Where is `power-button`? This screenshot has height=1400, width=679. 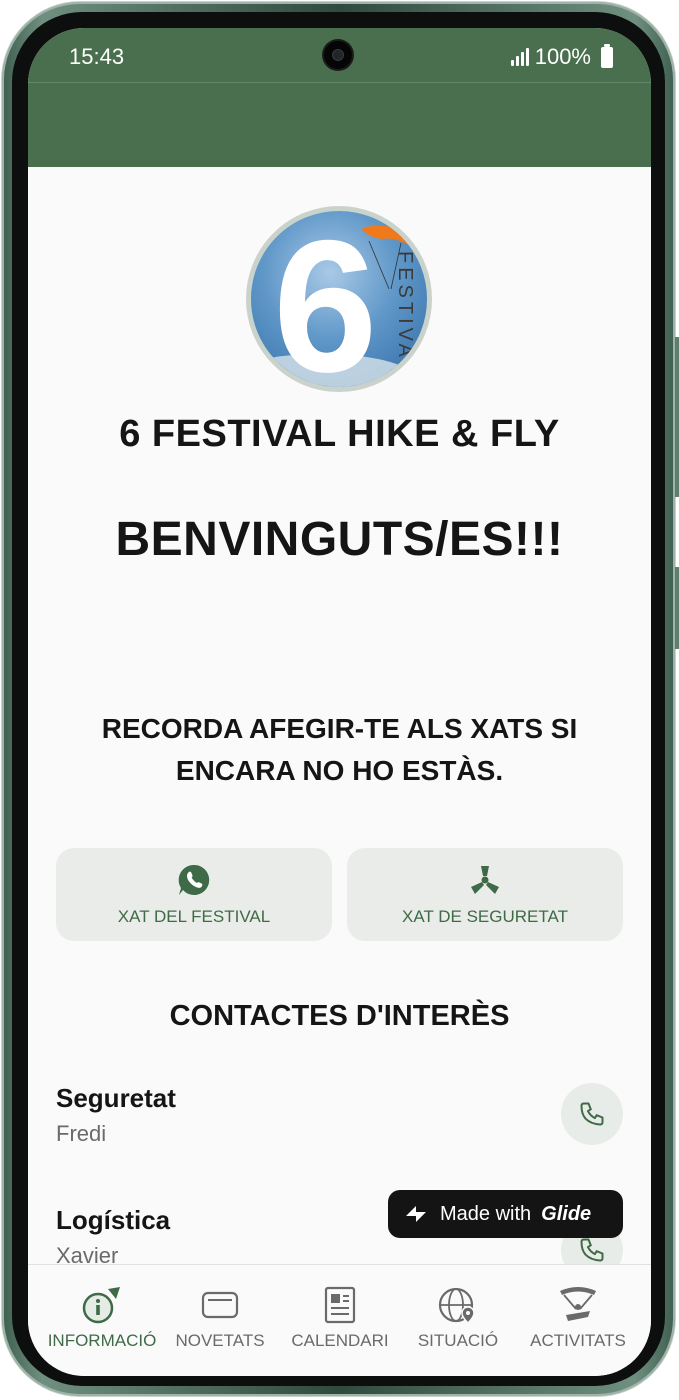 power-button is located at coordinates (677, 608).